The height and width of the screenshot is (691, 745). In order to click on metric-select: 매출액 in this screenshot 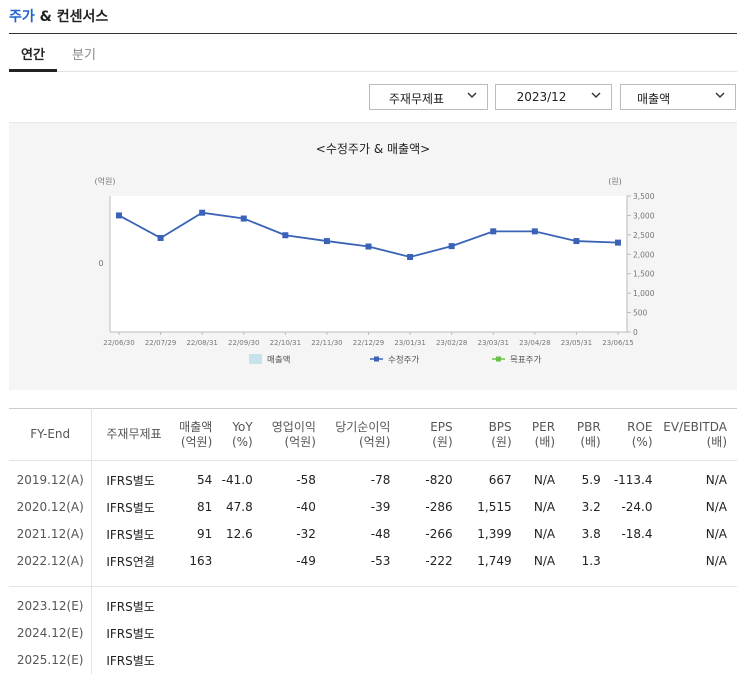, I will do `click(678, 97)`.